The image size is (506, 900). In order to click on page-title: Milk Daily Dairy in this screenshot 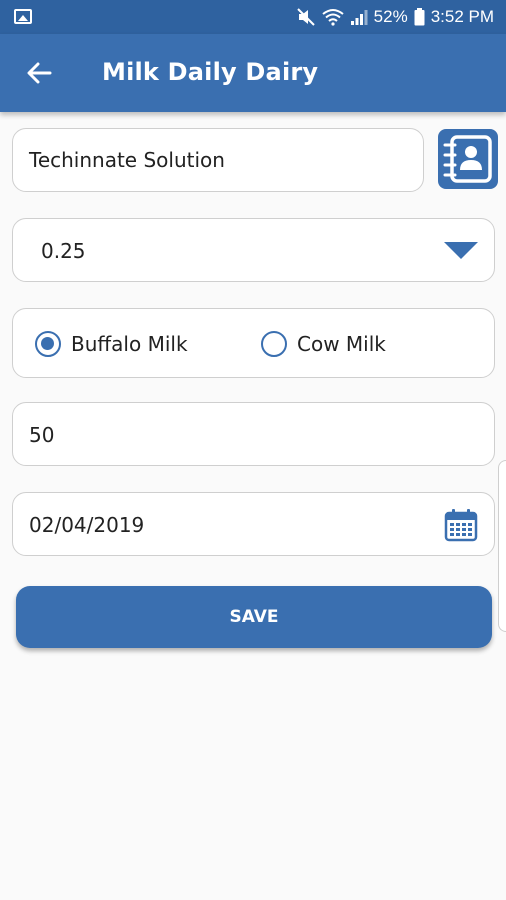, I will do `click(210, 72)`.